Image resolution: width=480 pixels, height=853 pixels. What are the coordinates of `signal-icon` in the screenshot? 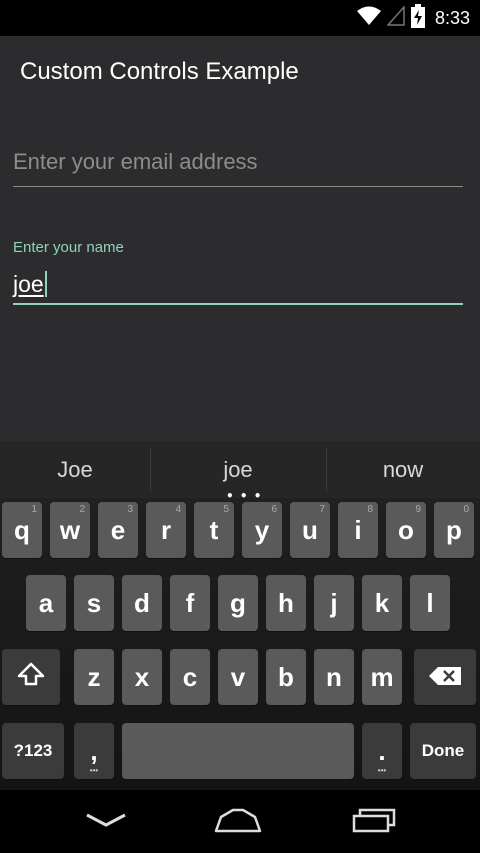 It's located at (395, 17).